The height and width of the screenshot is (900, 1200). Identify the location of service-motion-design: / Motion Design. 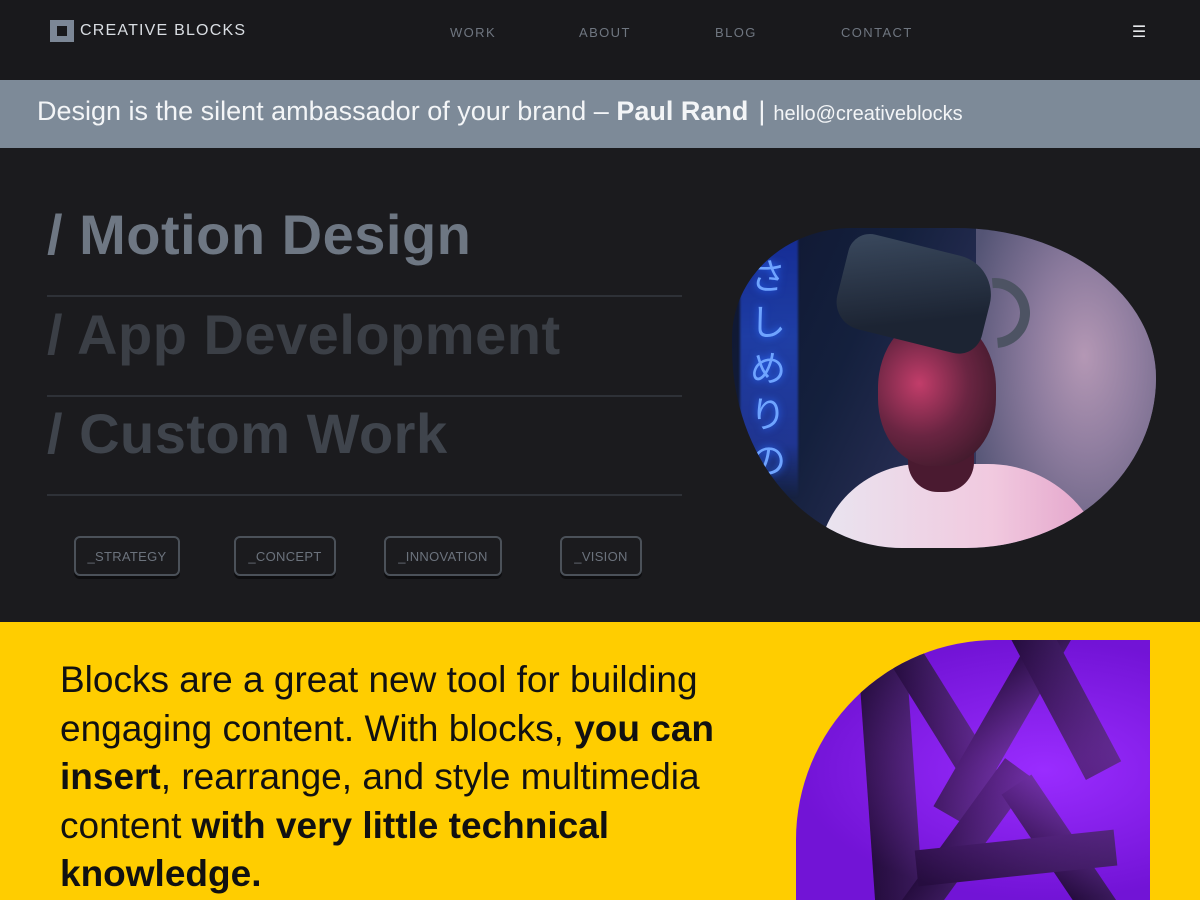
(364, 247).